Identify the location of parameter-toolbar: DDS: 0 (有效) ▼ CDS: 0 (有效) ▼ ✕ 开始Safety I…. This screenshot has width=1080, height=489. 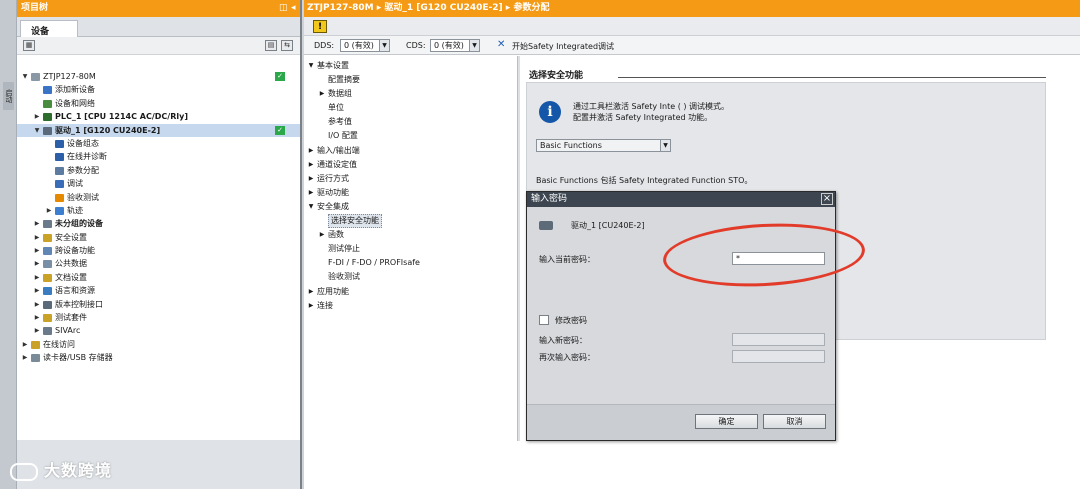
(692, 45).